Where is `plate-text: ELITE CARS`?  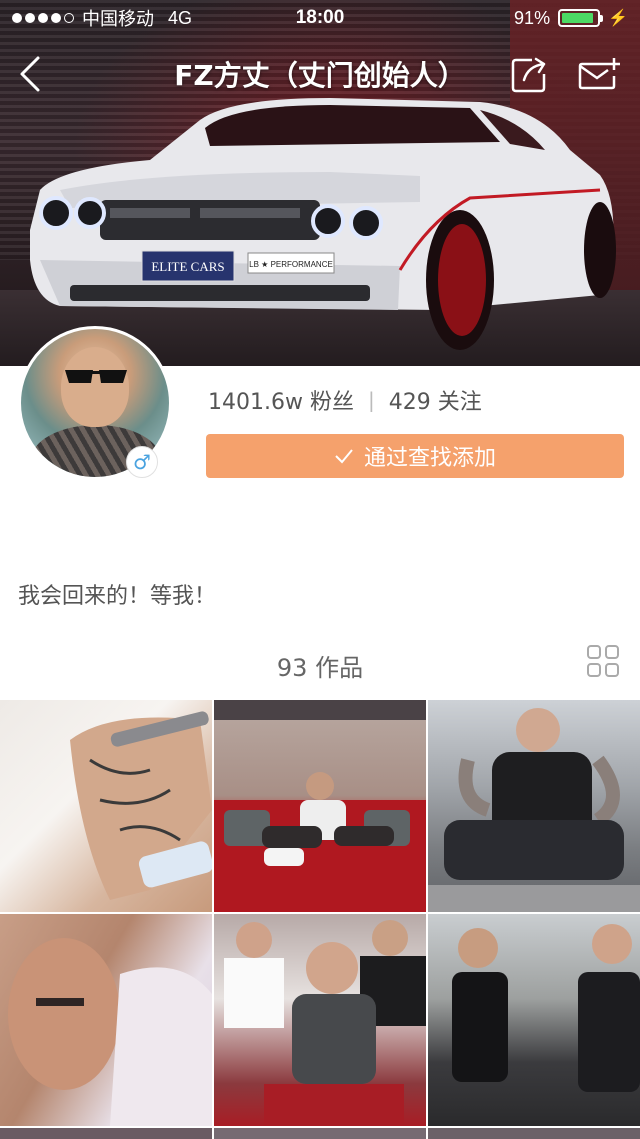 plate-text: ELITE CARS is located at coordinates (187, 266).